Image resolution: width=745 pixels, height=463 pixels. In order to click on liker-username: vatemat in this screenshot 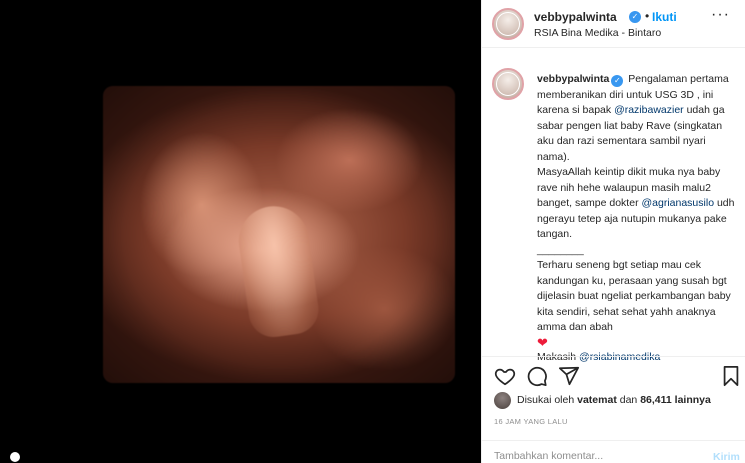, I will do `click(597, 400)`.